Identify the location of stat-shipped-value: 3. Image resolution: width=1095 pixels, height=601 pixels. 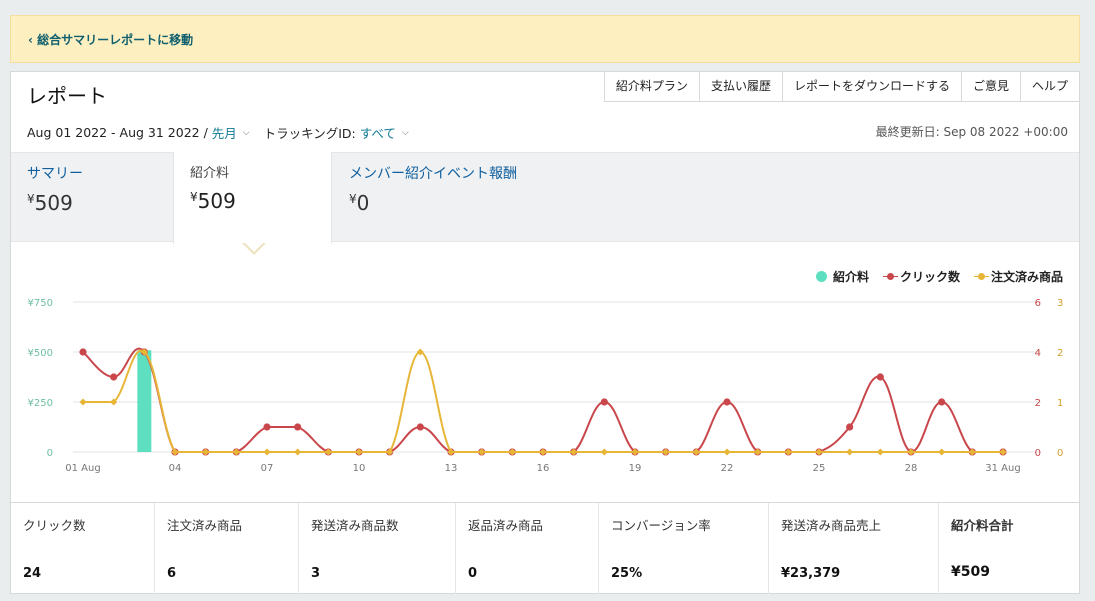
(316, 573).